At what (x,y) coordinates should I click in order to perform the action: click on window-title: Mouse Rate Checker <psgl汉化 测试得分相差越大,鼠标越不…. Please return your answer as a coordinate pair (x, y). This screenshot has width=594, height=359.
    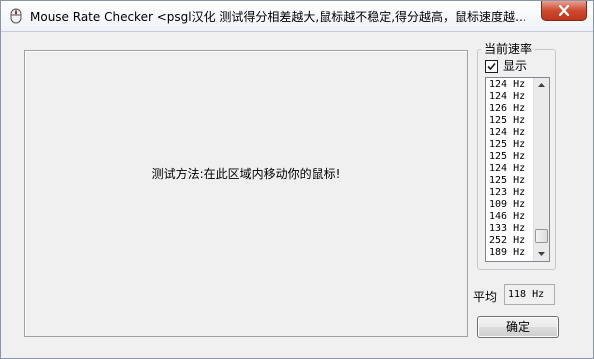
    Looking at the image, I should click on (277, 17).